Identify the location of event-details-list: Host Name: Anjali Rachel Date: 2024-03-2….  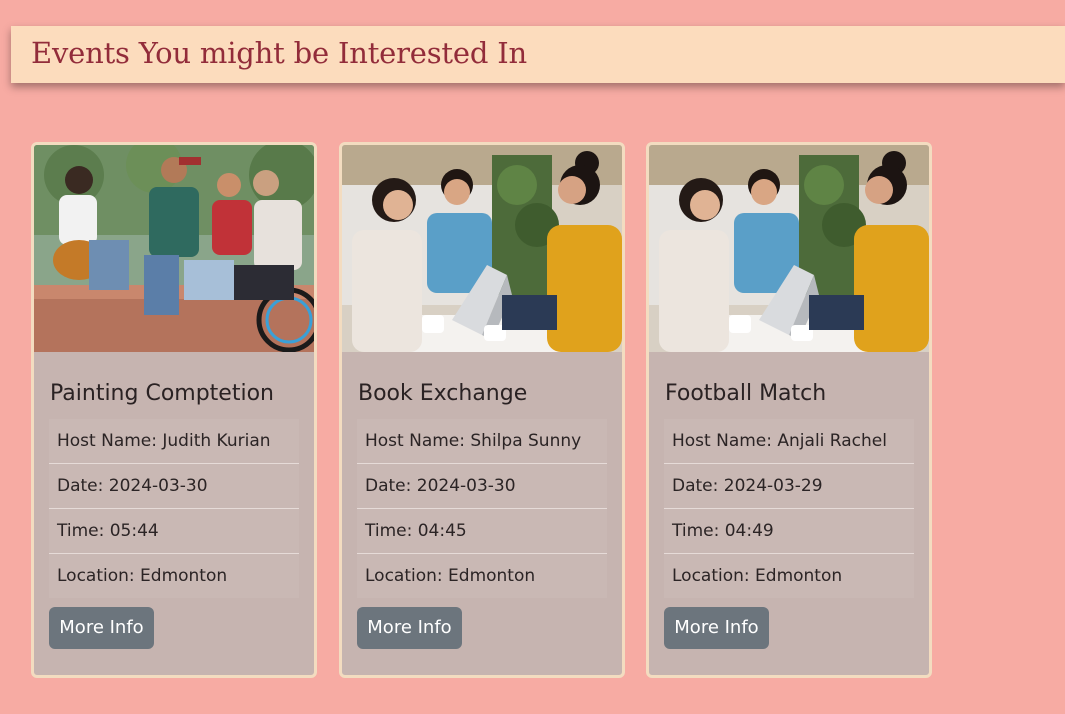
(789, 508).